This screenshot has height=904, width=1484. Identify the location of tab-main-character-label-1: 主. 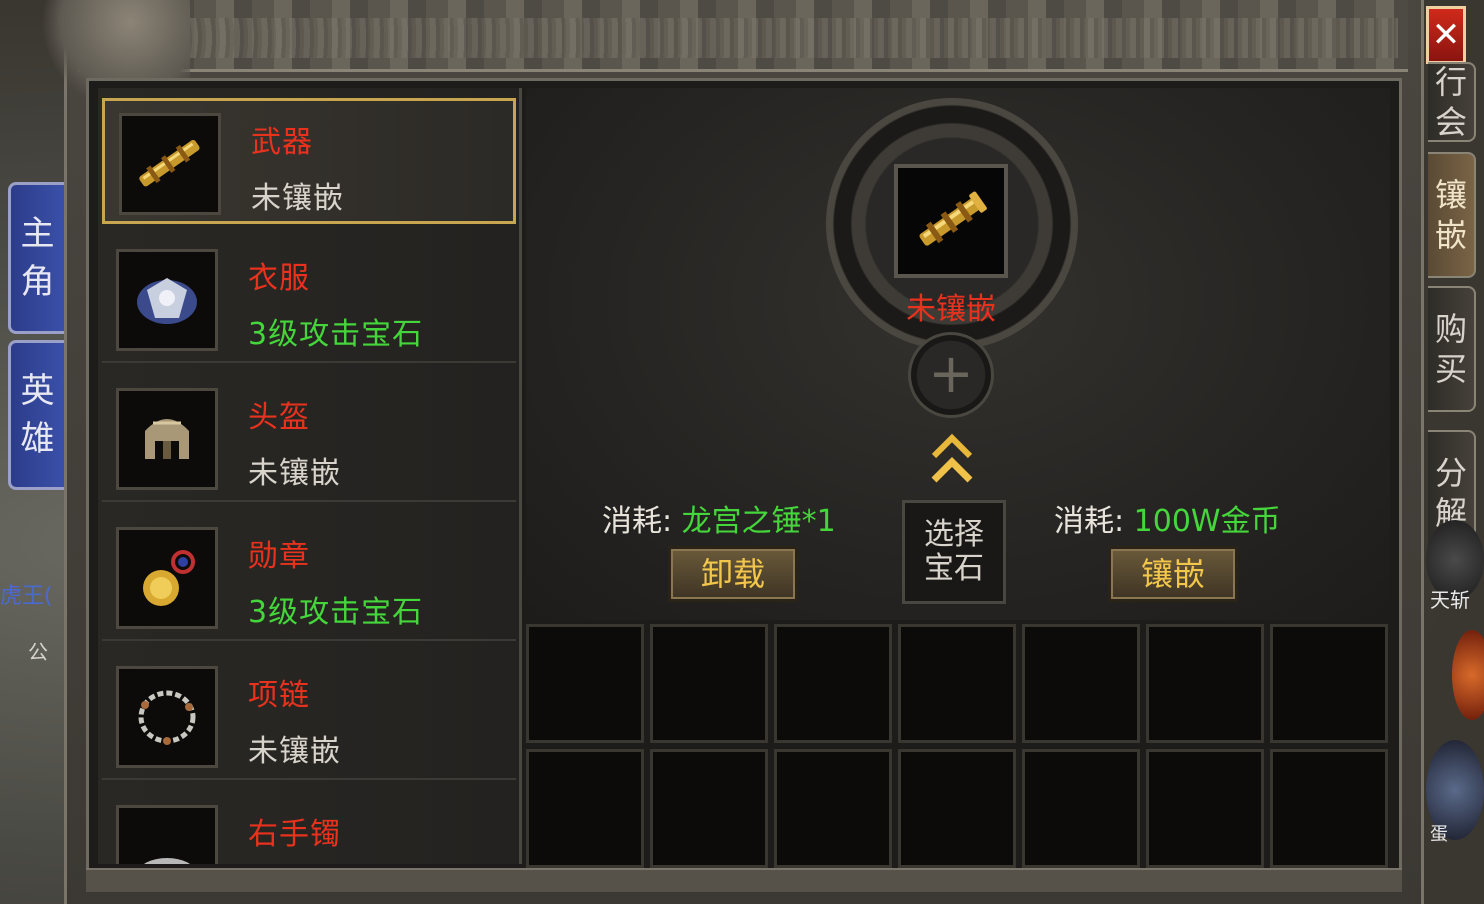
(37, 234).